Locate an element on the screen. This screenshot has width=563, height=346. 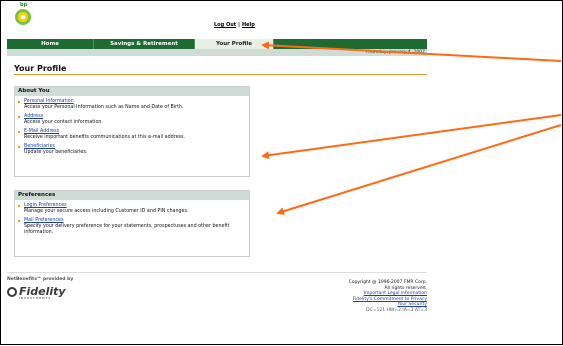
list-item: Beneficiaries Update your beneficiaries. is located at coordinates (132, 150).